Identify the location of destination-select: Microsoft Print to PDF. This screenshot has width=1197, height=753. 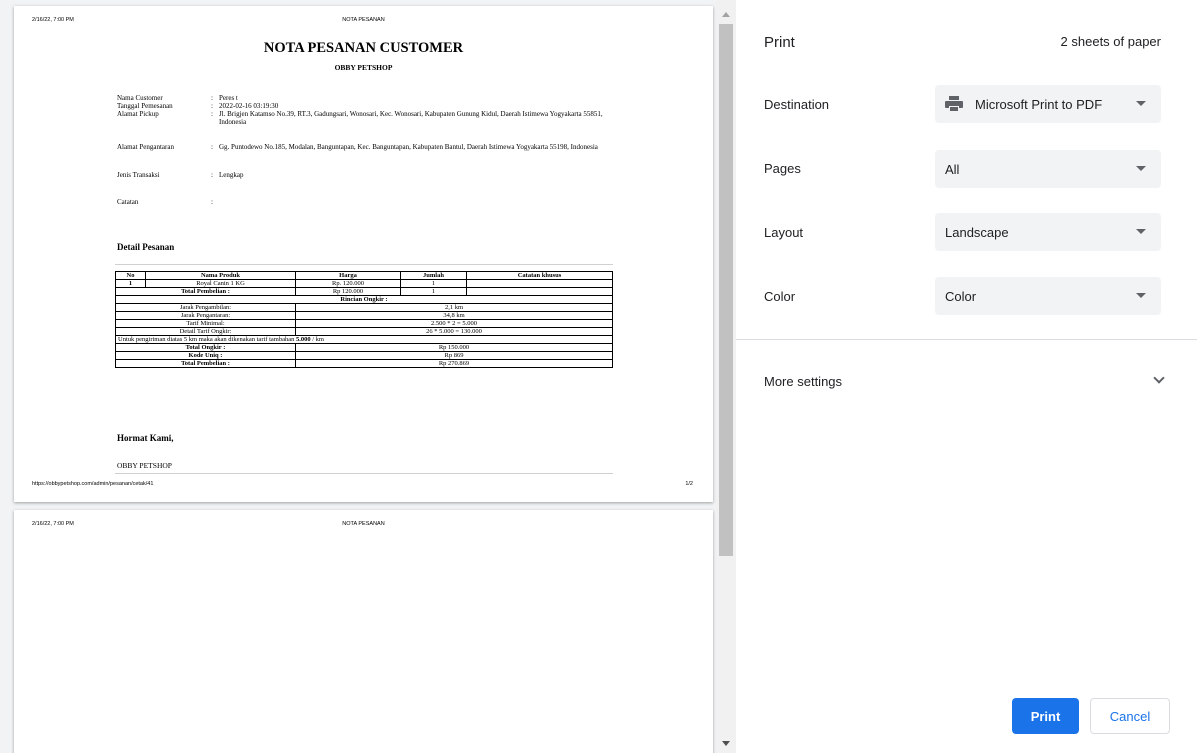
(1048, 104).